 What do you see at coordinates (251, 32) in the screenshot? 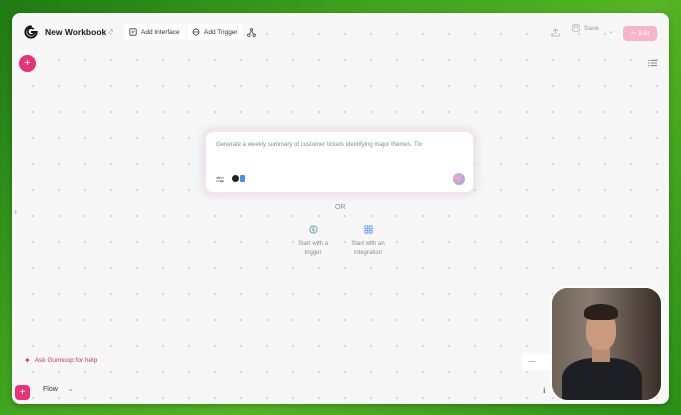
I see `share-nodes-icon` at bounding box center [251, 32].